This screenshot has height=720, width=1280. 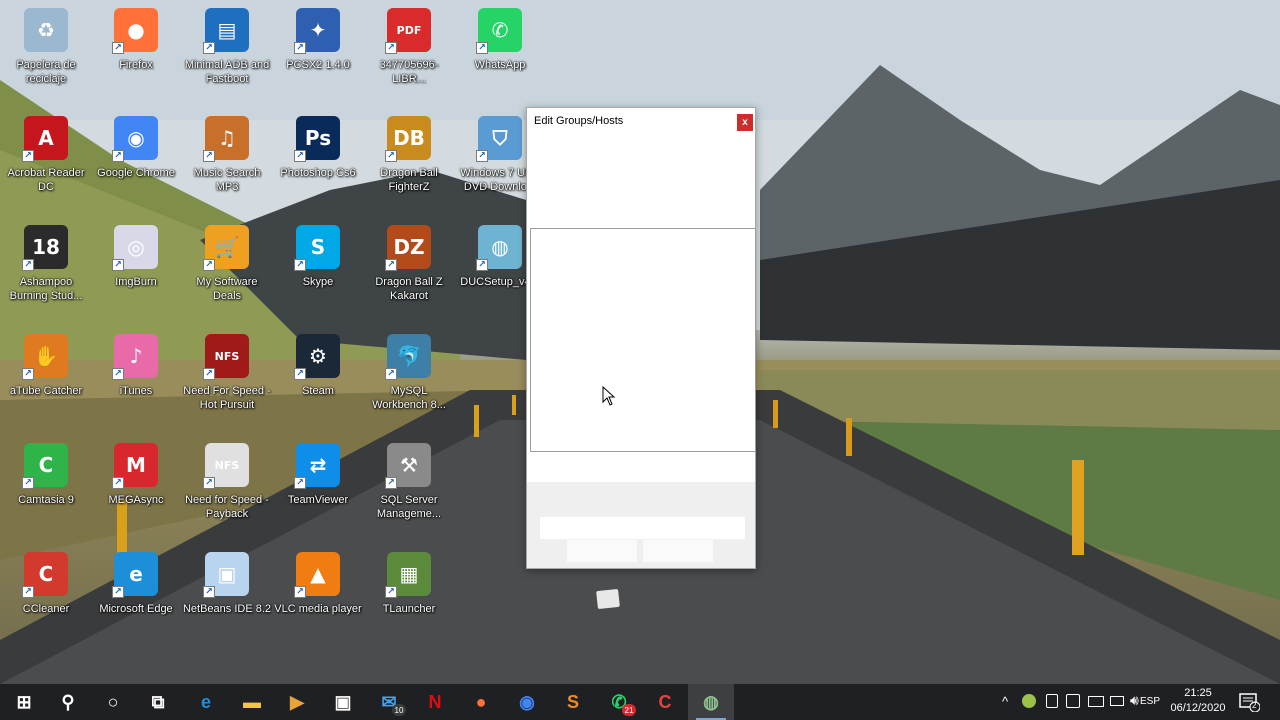 I want to click on icon-glyph: M, so click(x=136, y=465).